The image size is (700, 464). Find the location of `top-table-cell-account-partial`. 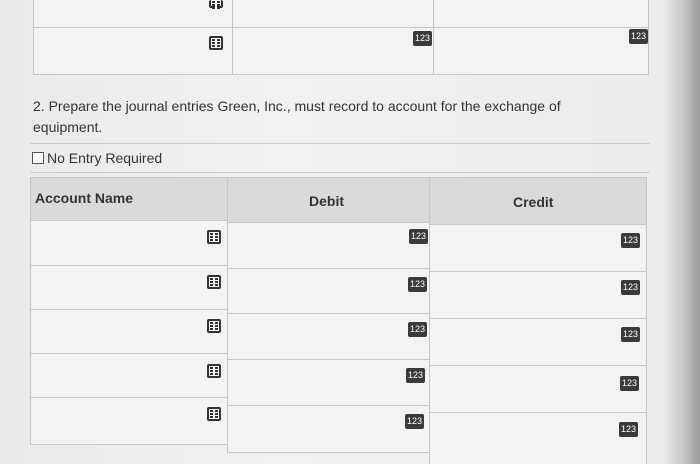

top-table-cell-account-partial is located at coordinates (133, 14).